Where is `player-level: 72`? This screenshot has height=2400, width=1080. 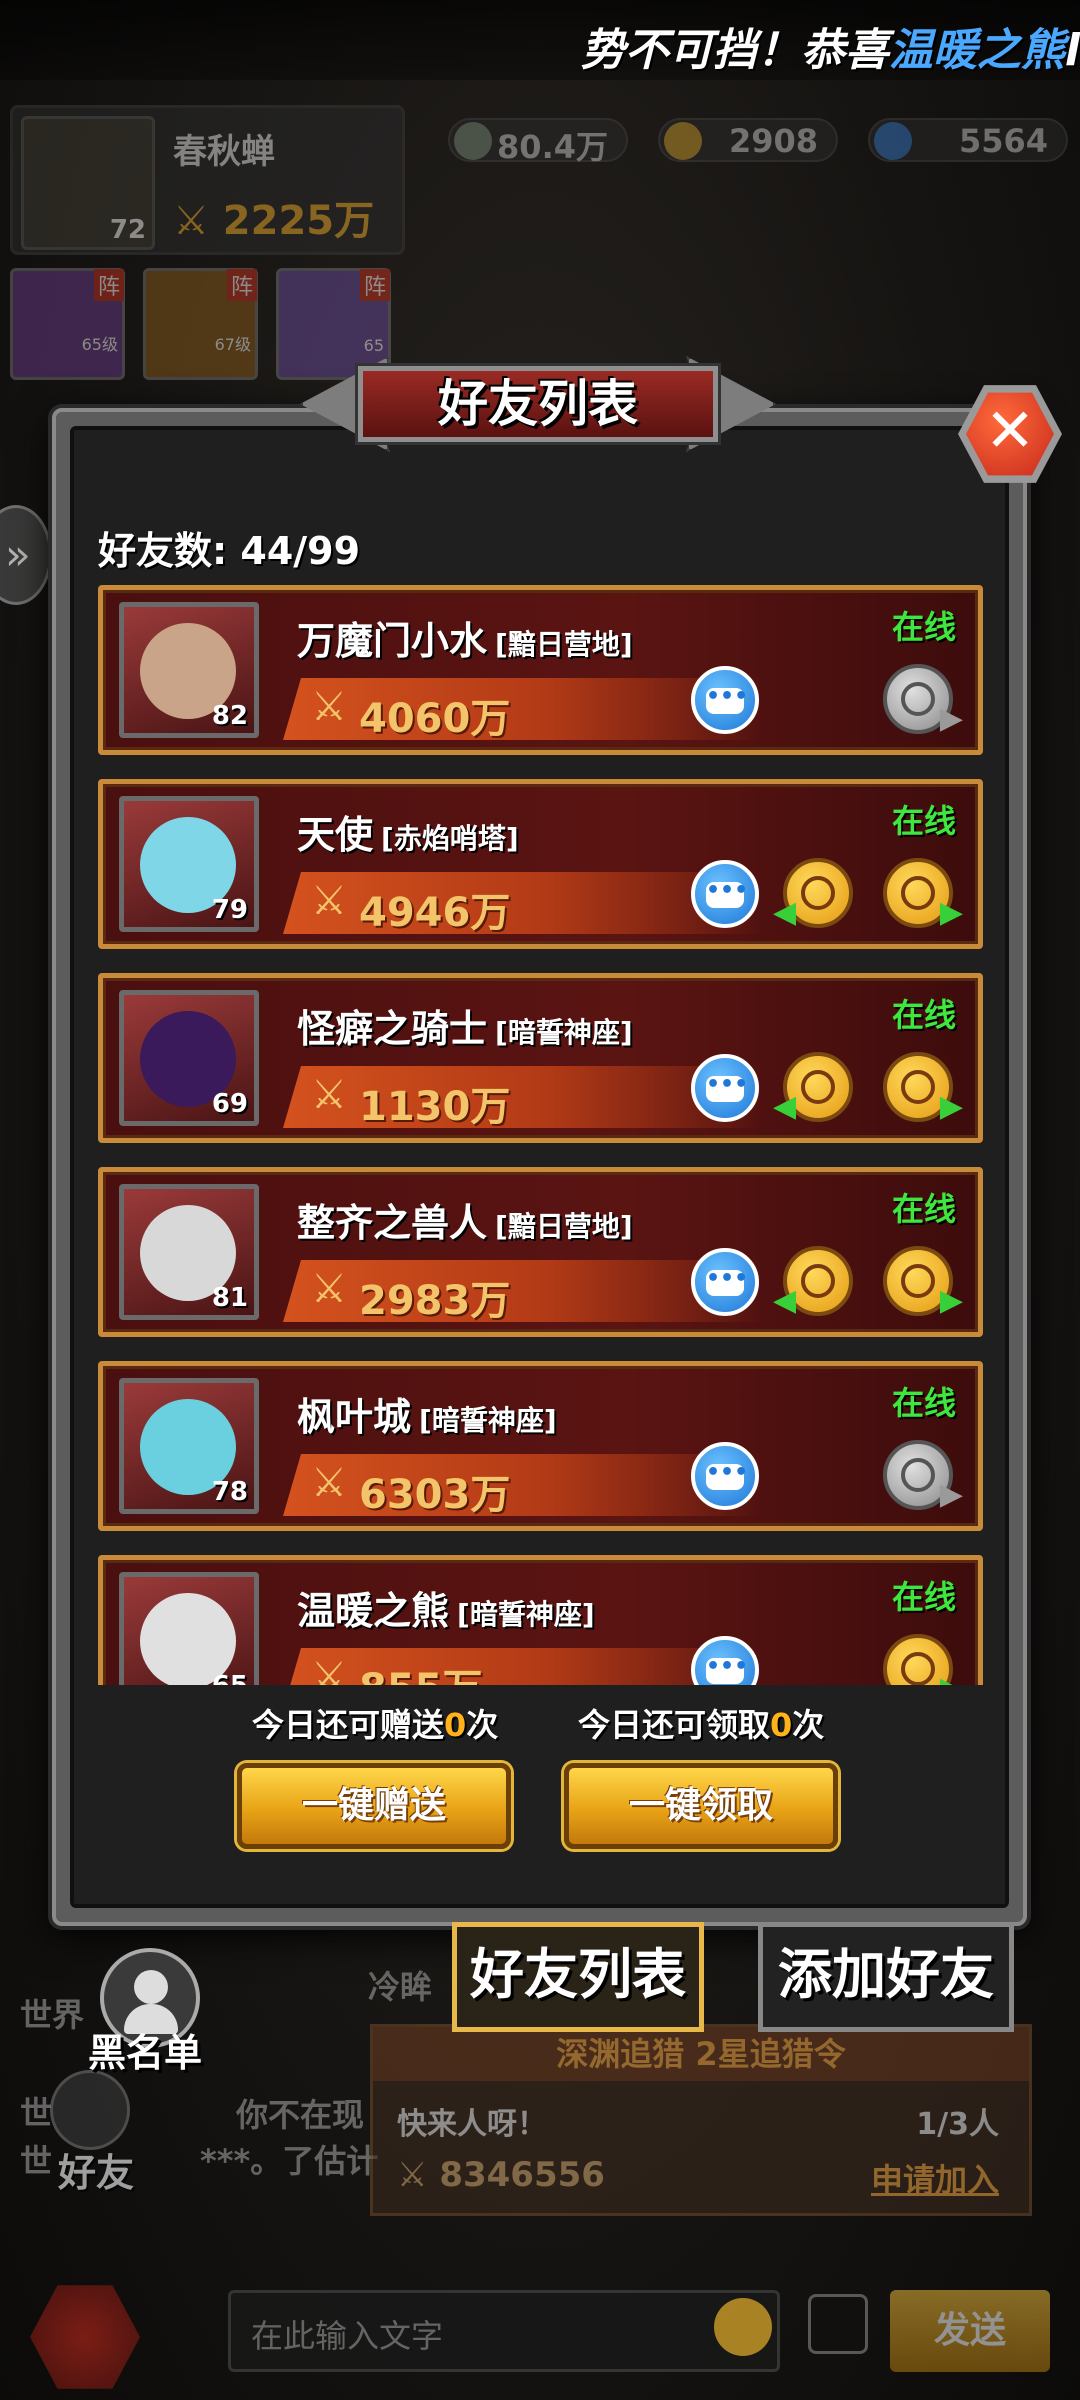
player-level: 72 is located at coordinates (127, 230).